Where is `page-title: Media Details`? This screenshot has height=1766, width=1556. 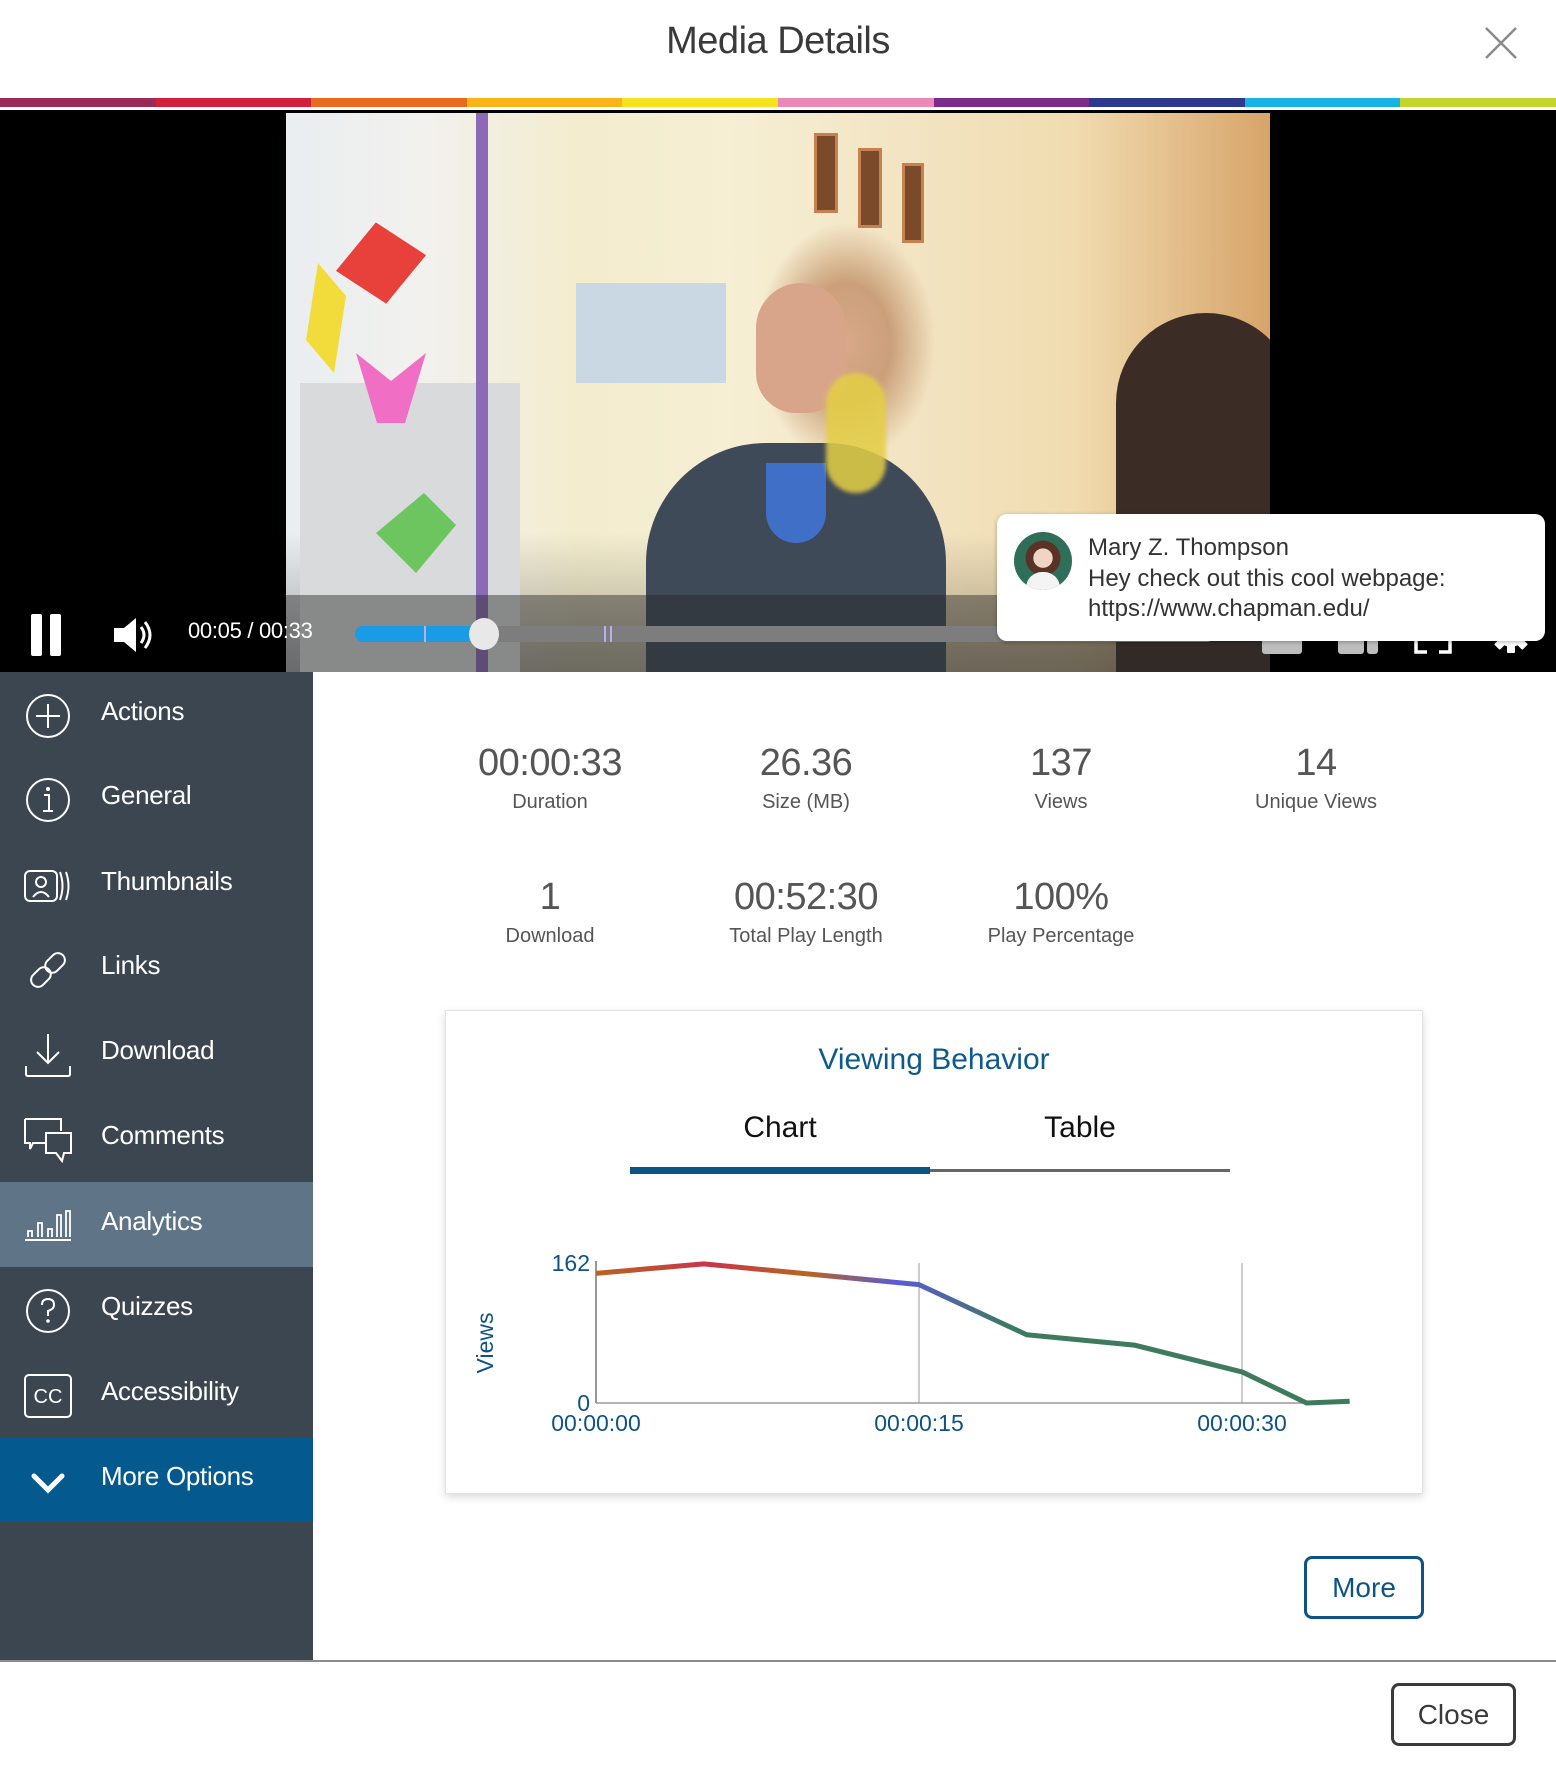
page-title: Media Details is located at coordinates (778, 41).